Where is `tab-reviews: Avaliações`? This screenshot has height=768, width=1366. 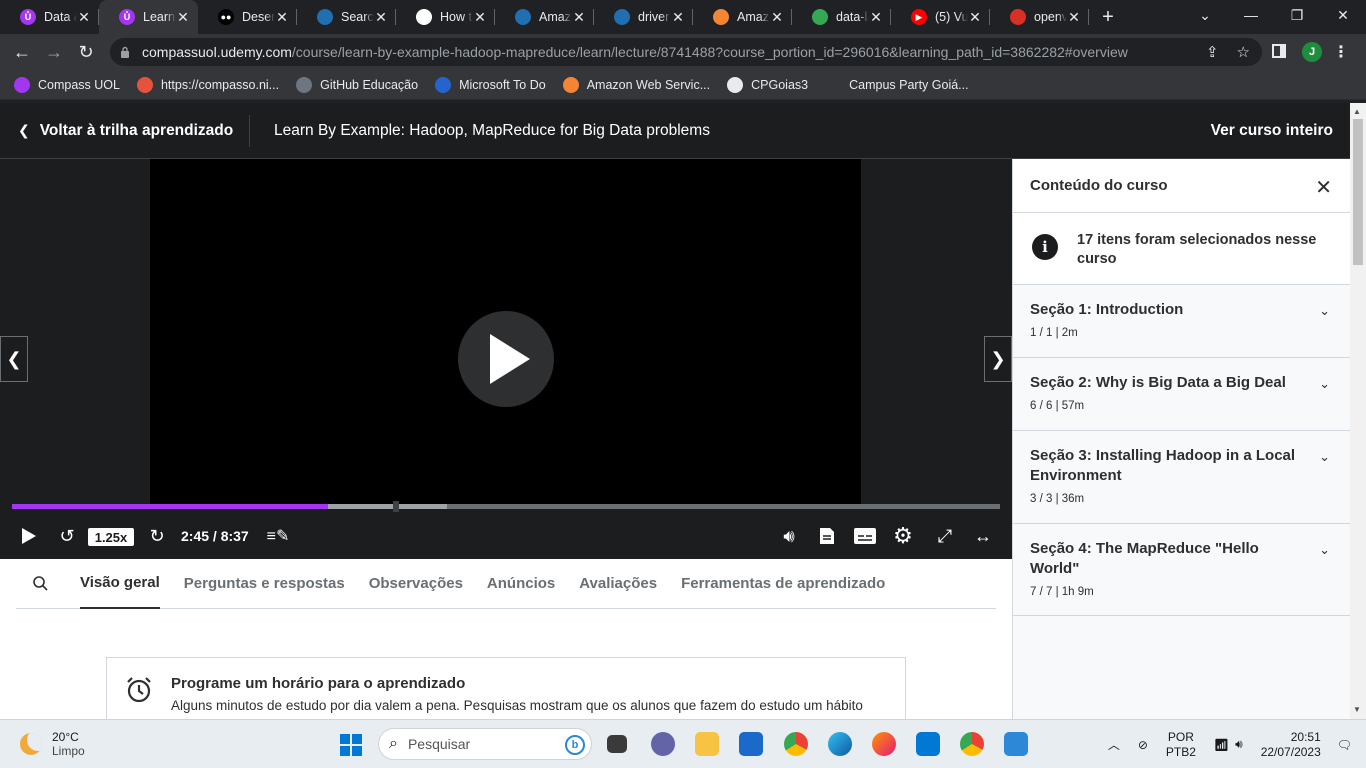
tab-reviews: Avaliações is located at coordinates (618, 584).